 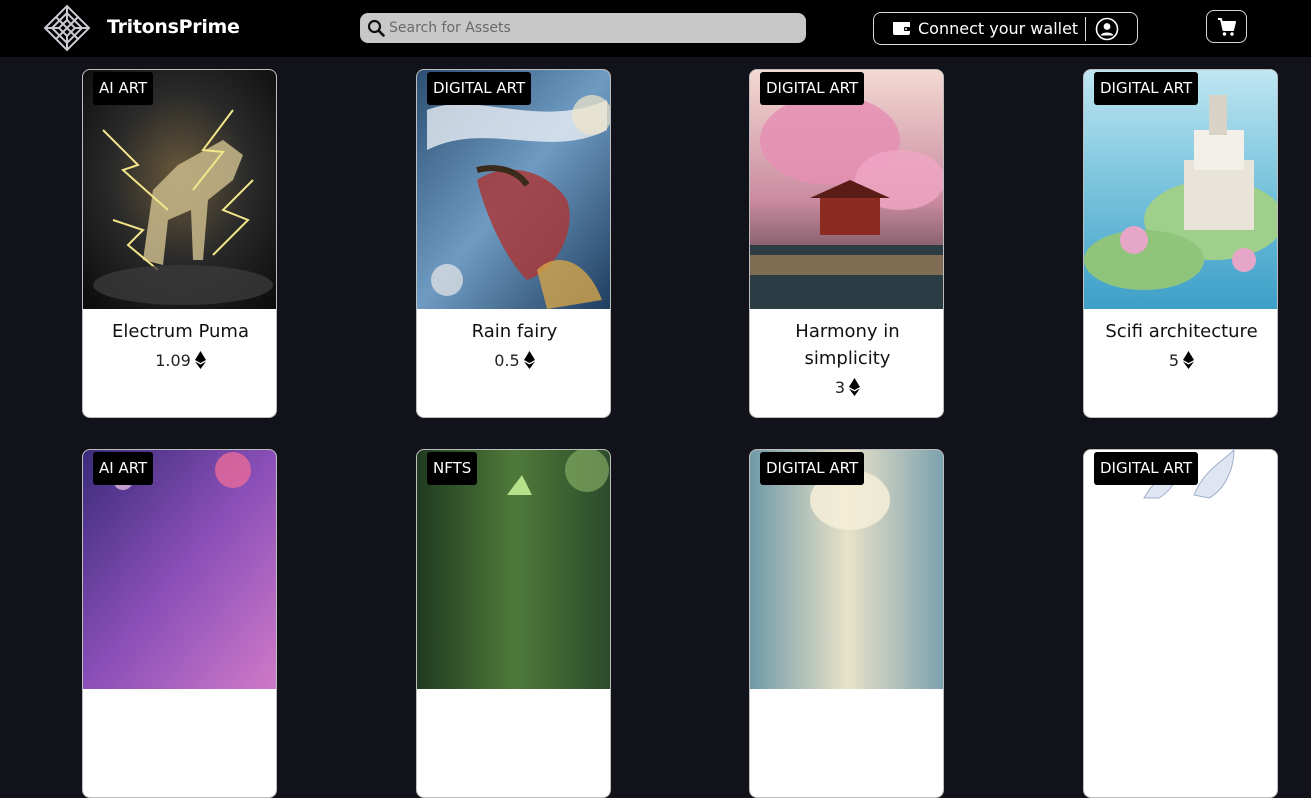 What do you see at coordinates (180, 331) in the screenshot?
I see `asset-title: Electrum Puma` at bounding box center [180, 331].